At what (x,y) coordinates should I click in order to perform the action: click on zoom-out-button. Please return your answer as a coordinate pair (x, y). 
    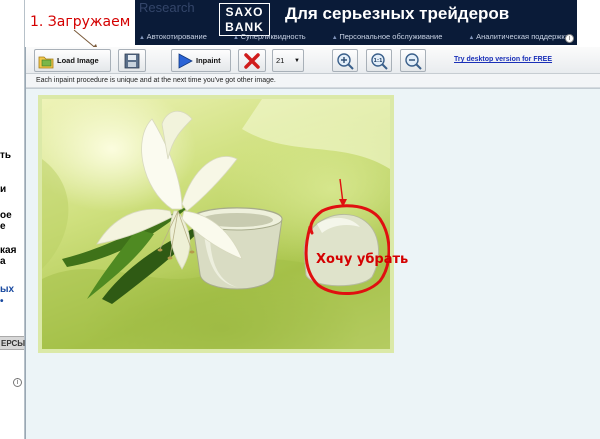
    Looking at the image, I should click on (413, 60).